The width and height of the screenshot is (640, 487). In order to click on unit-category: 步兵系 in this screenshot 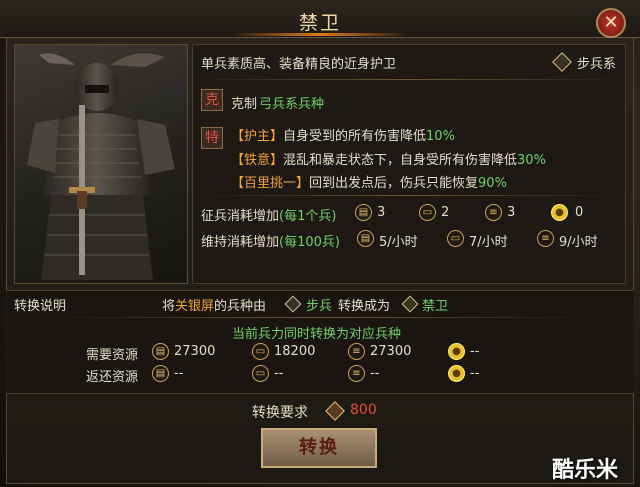, I will do `click(597, 64)`.